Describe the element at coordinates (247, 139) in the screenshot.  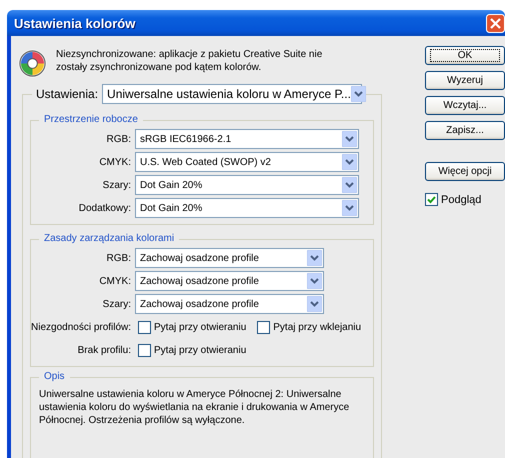
I see `profile-dropdown: sRGB IEC61966-2.1` at that location.